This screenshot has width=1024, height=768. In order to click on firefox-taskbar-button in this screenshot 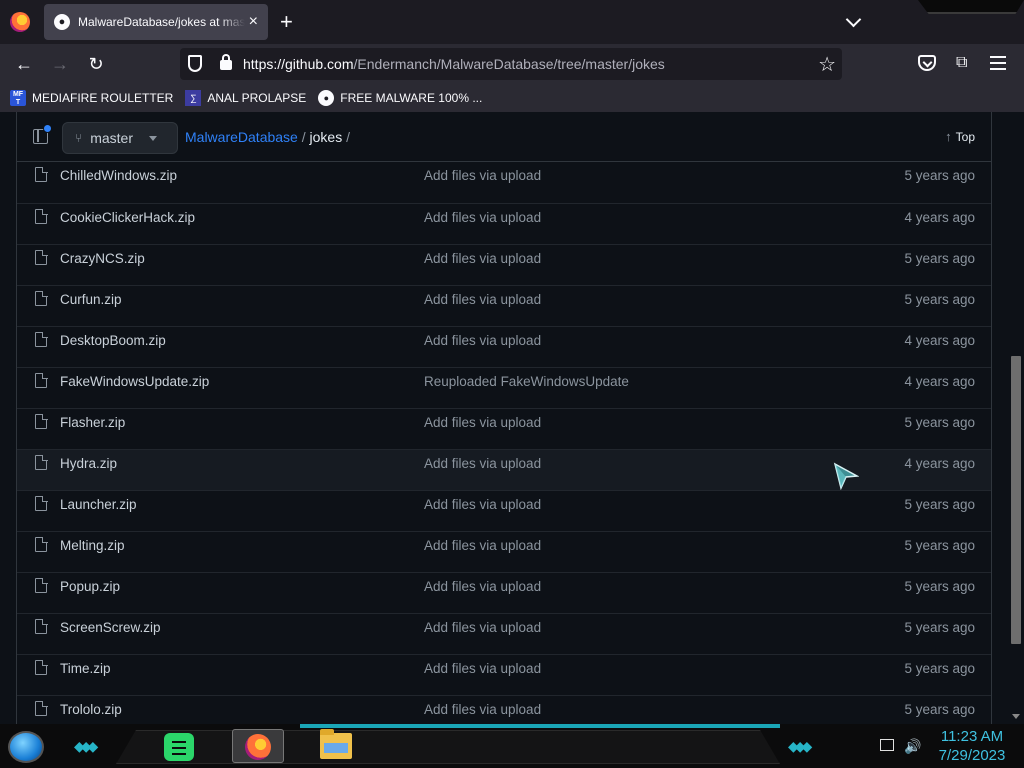, I will do `click(258, 746)`.